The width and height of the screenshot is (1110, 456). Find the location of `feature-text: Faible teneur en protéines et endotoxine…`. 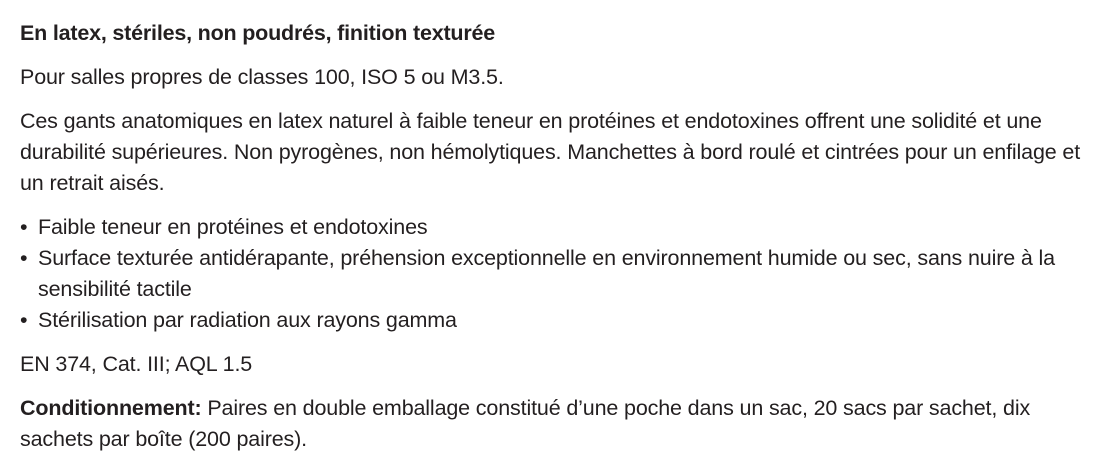

feature-text: Faible teneur en protéines et endotoxine… is located at coordinates (233, 227).